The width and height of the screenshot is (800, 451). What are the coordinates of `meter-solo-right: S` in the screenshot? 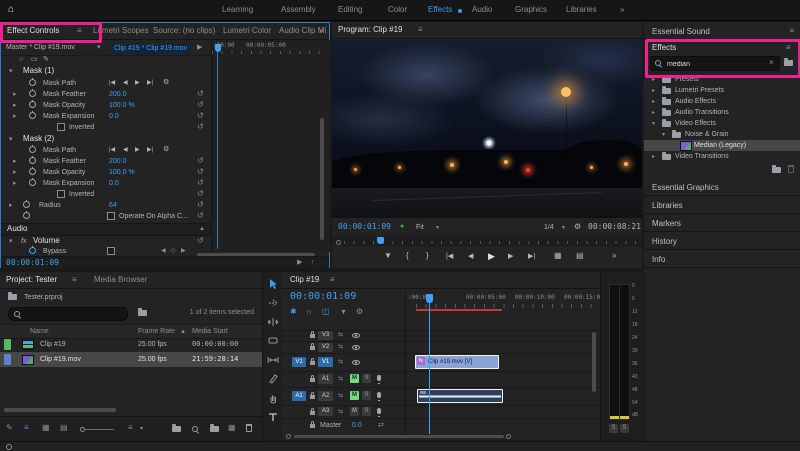 It's located at (624, 428).